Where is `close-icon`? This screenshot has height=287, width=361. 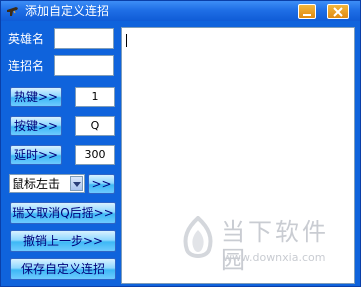 close-icon is located at coordinates (338, 12).